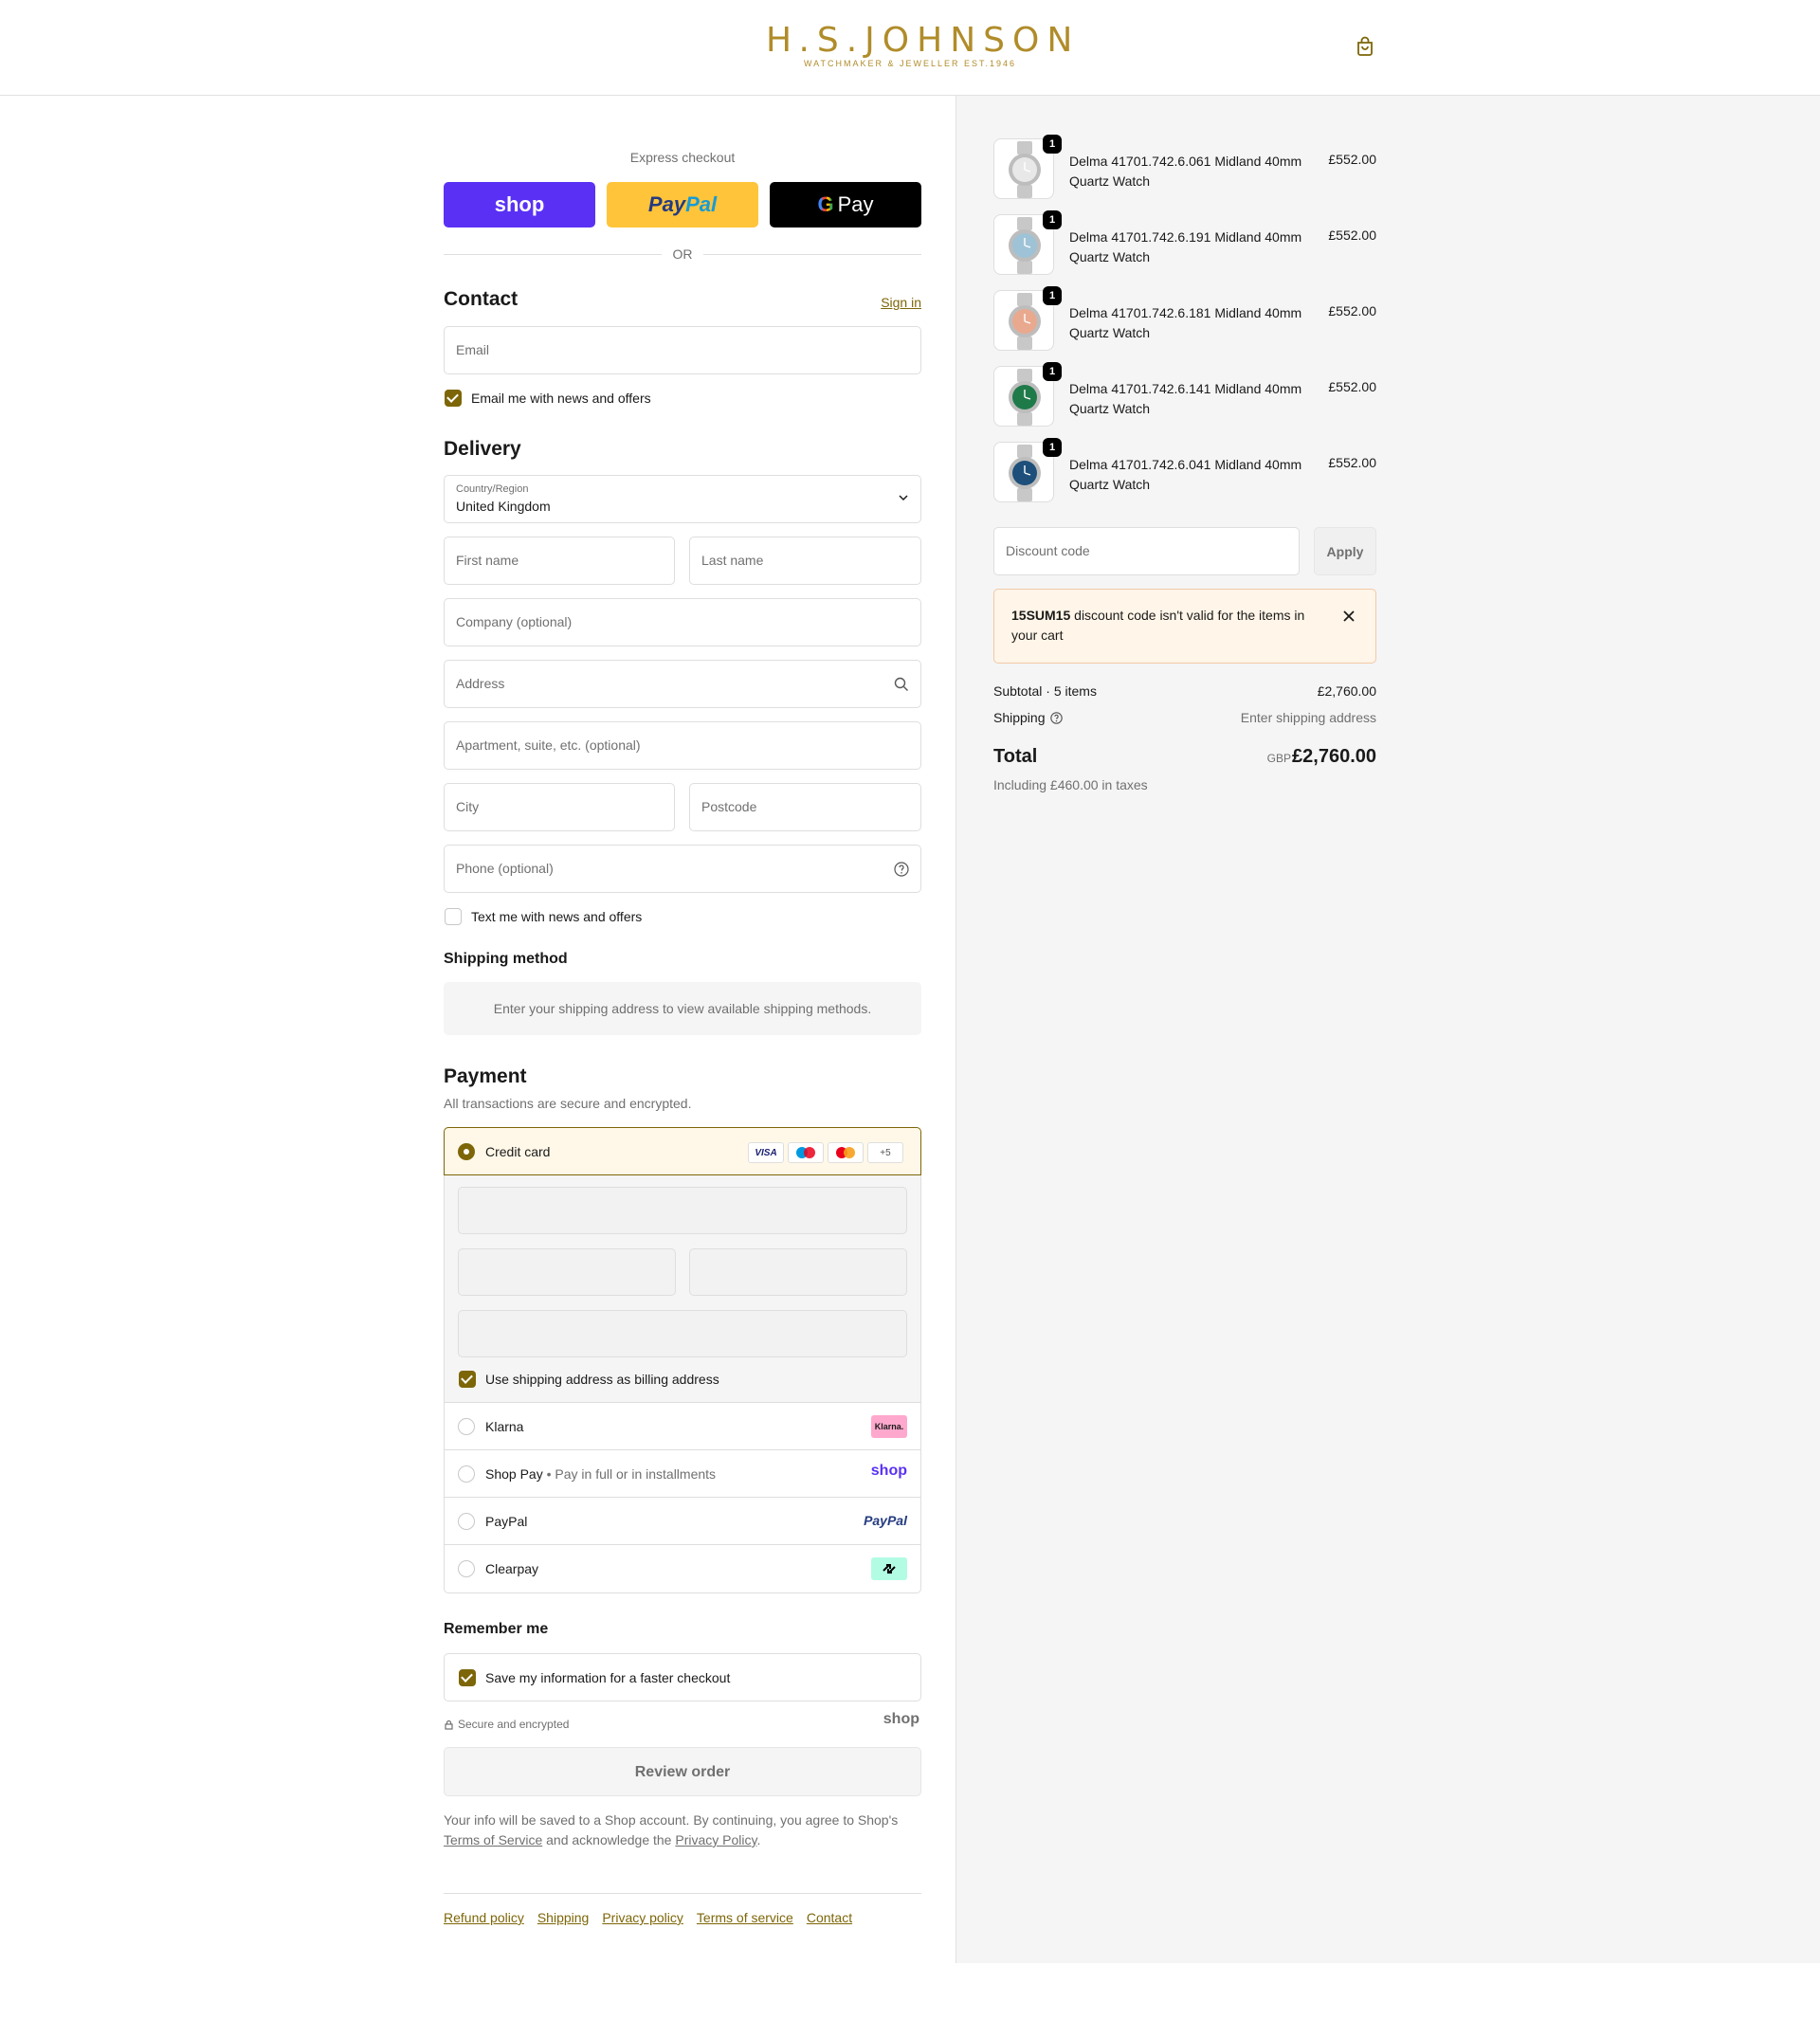 Image resolution: width=1820 pixels, height=2038 pixels. Describe the element at coordinates (715, 1839) in the screenshot. I see `privacy-policy-link: Privacy Policy` at that location.